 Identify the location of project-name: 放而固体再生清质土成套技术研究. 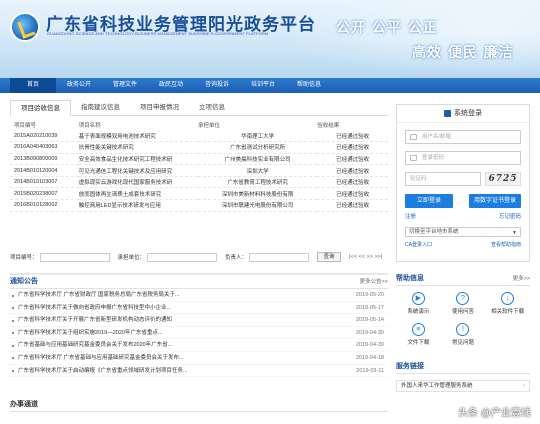
(138, 194).